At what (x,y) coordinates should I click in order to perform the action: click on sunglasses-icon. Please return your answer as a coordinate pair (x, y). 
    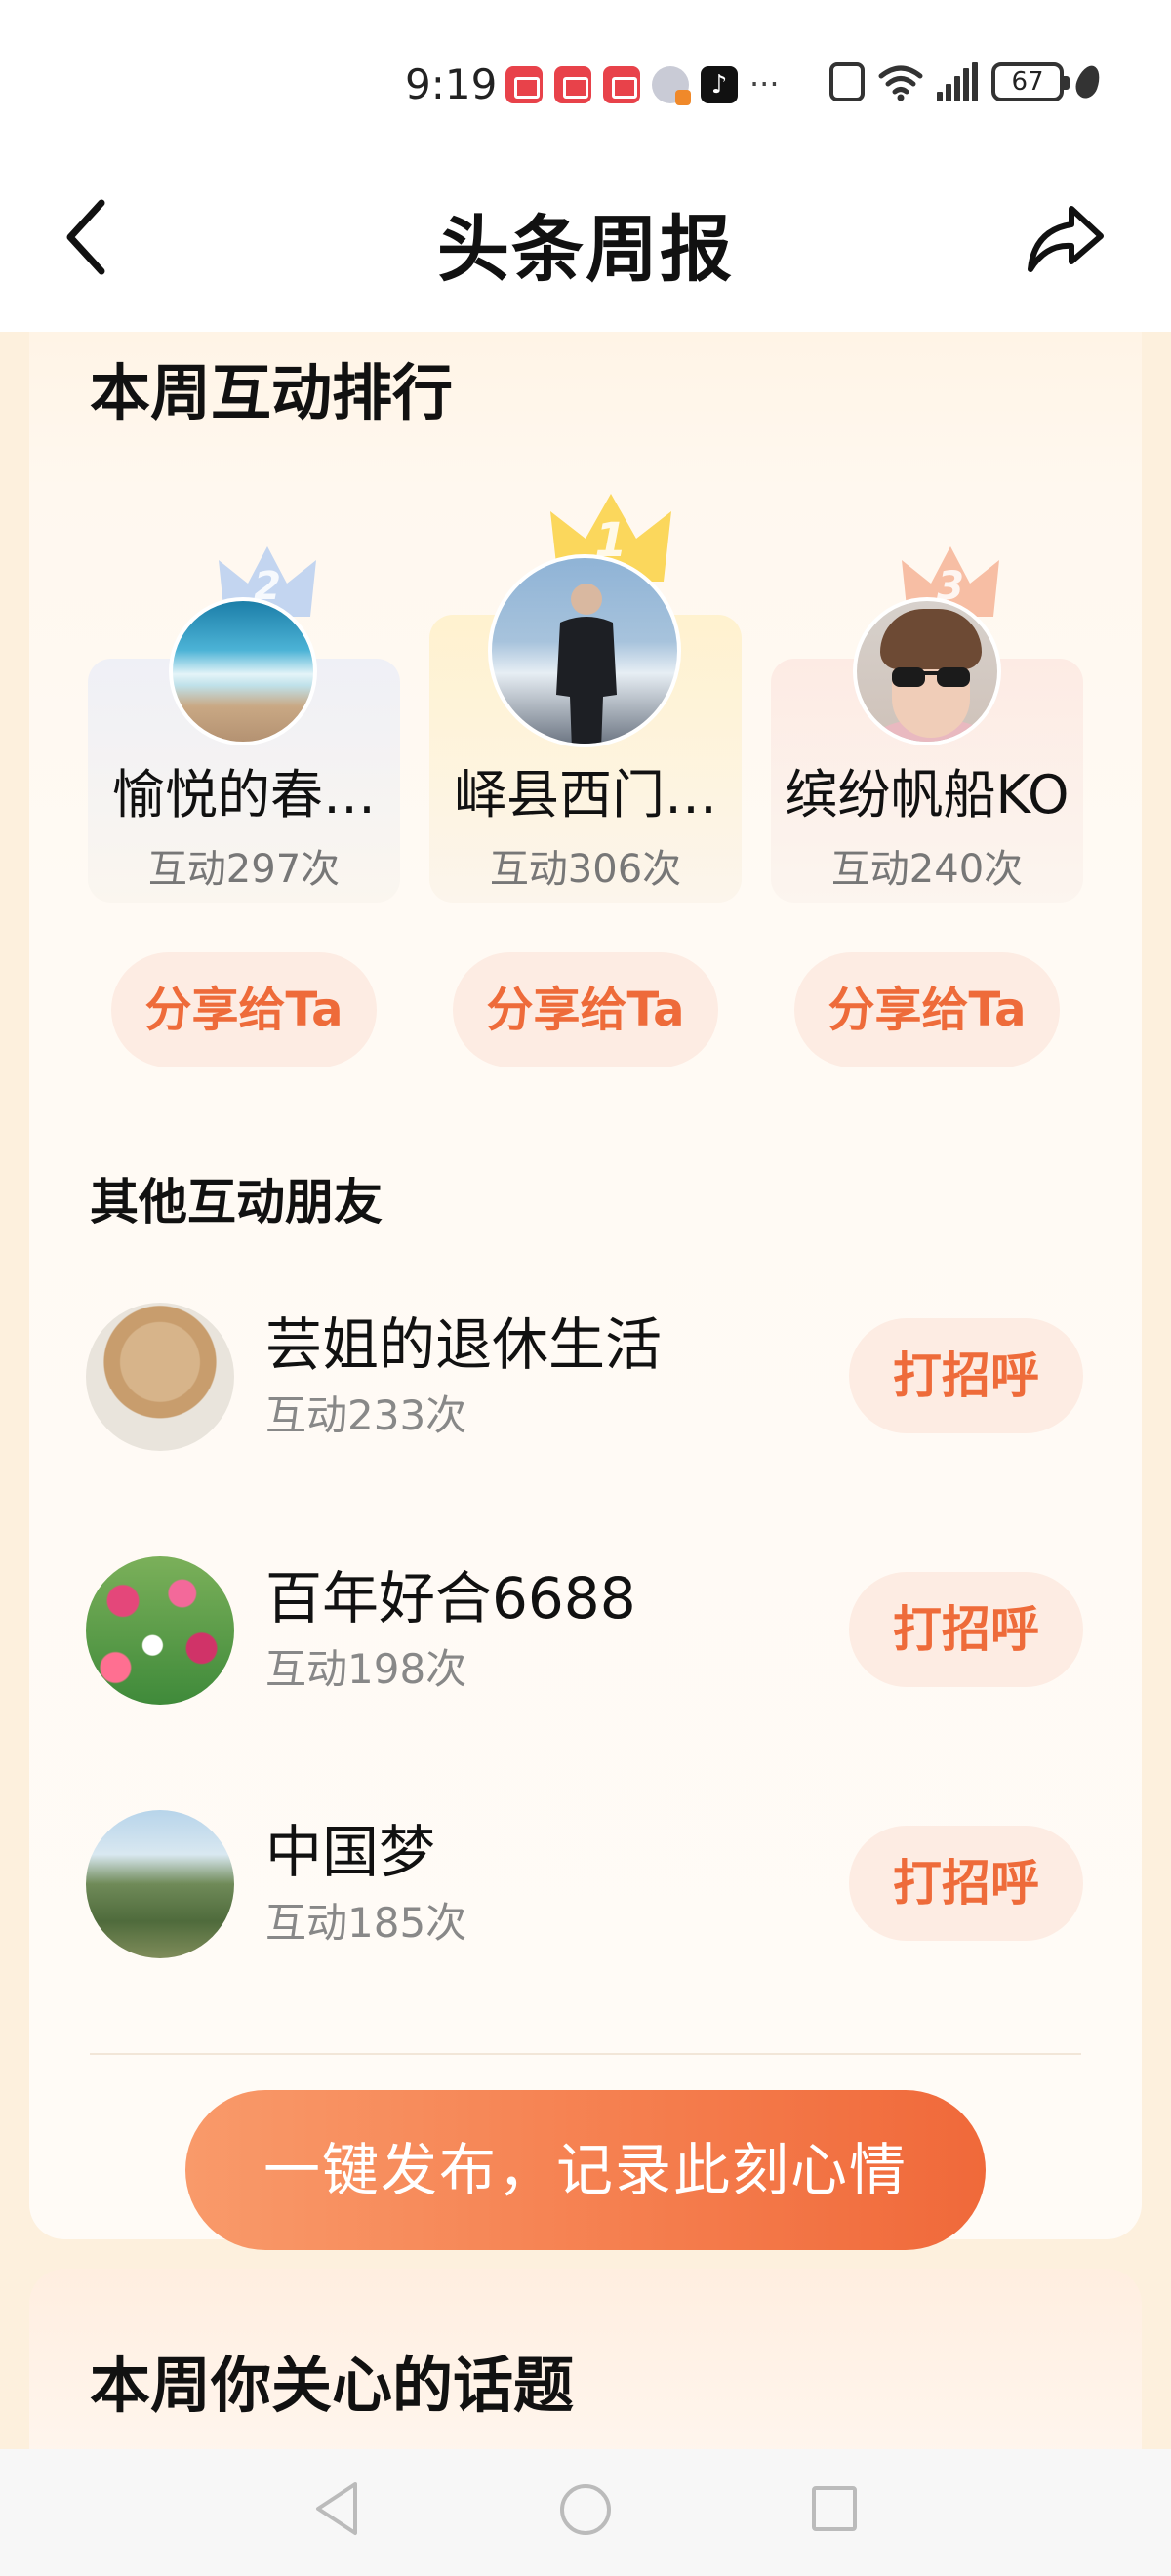
    Looking at the image, I should click on (931, 677).